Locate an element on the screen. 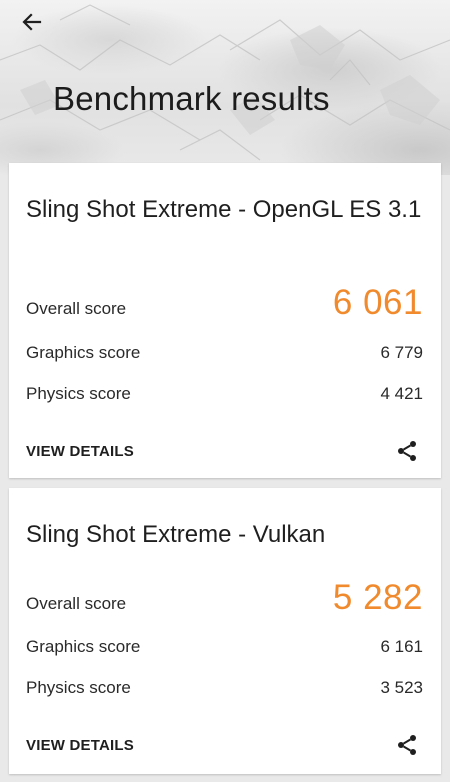 This screenshot has height=782, width=450. benchmark-name: Sling Shot Extreme - OpenGL ES 3.1 is located at coordinates (224, 209).